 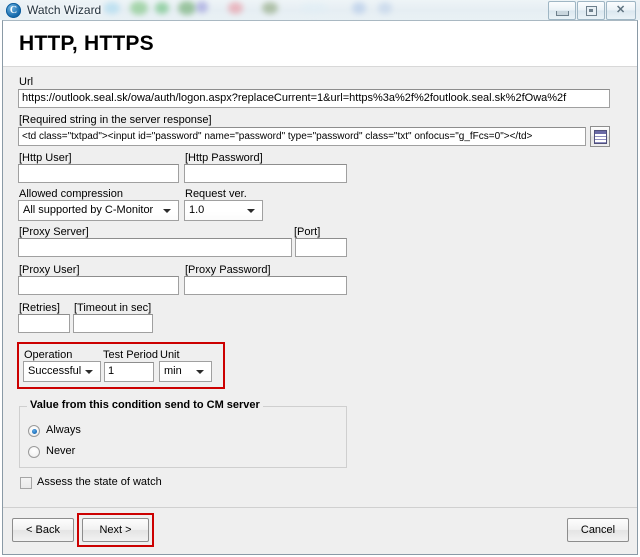 I want to click on assess-state-label: Assess the state of watch, so click(x=99, y=482).